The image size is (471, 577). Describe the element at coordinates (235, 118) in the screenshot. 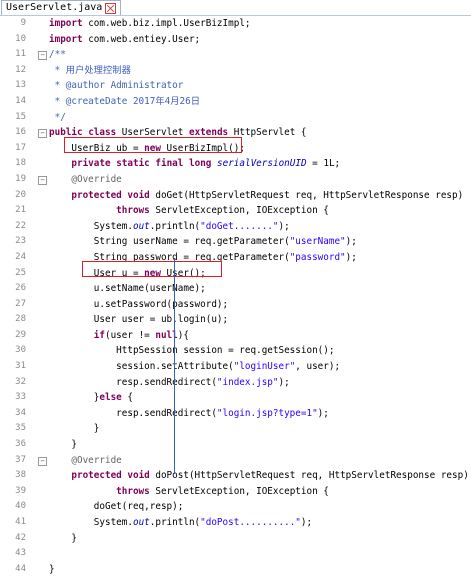

I see `code-line: 15 */` at that location.